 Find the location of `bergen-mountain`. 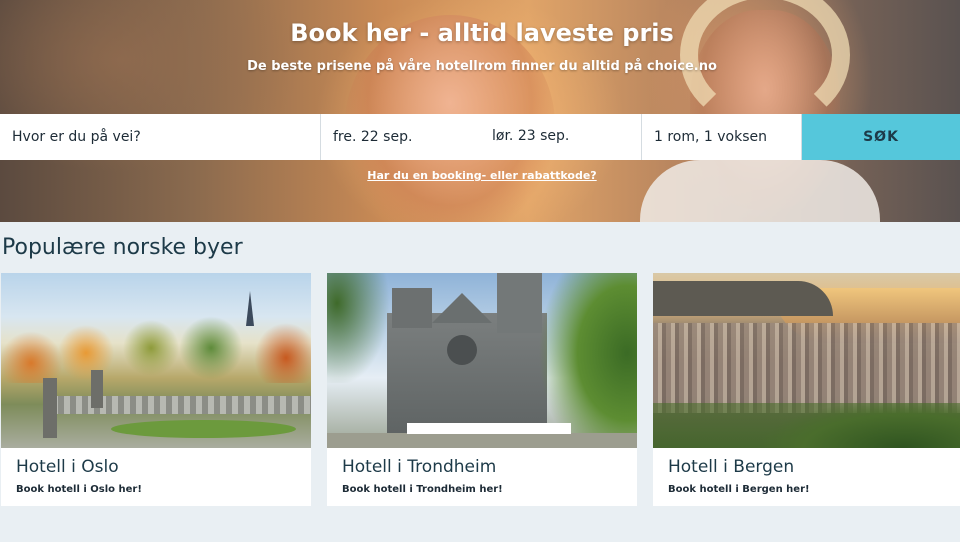

bergen-mountain is located at coordinates (743, 298).